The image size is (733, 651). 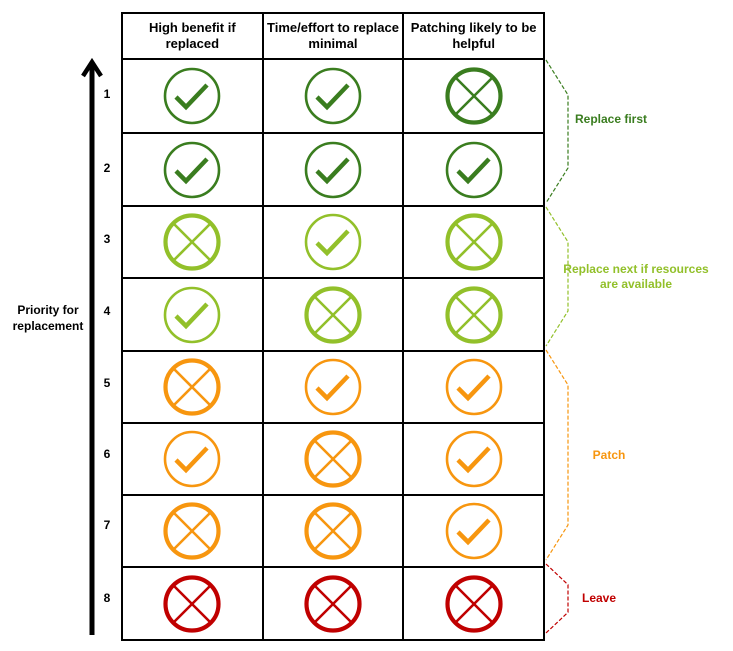 What do you see at coordinates (599, 598) in the screenshot?
I see `group-label-leave: Leave` at bounding box center [599, 598].